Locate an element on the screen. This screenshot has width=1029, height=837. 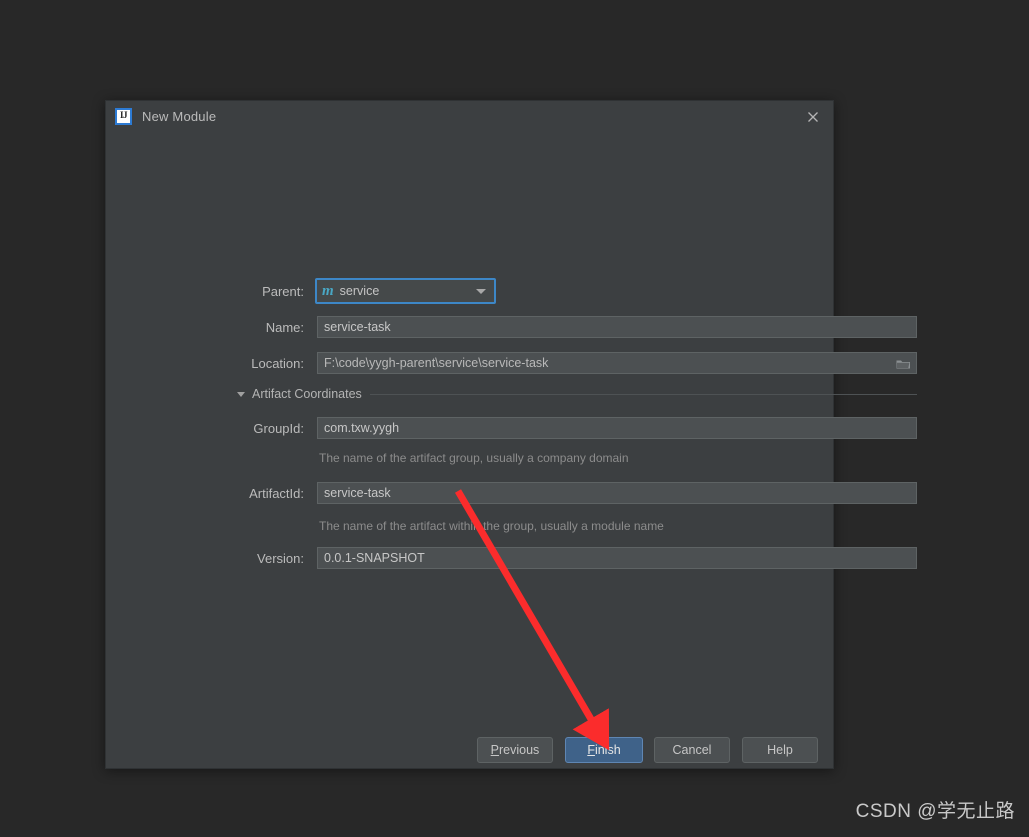
previous-button: Previous is located at coordinates (515, 750).